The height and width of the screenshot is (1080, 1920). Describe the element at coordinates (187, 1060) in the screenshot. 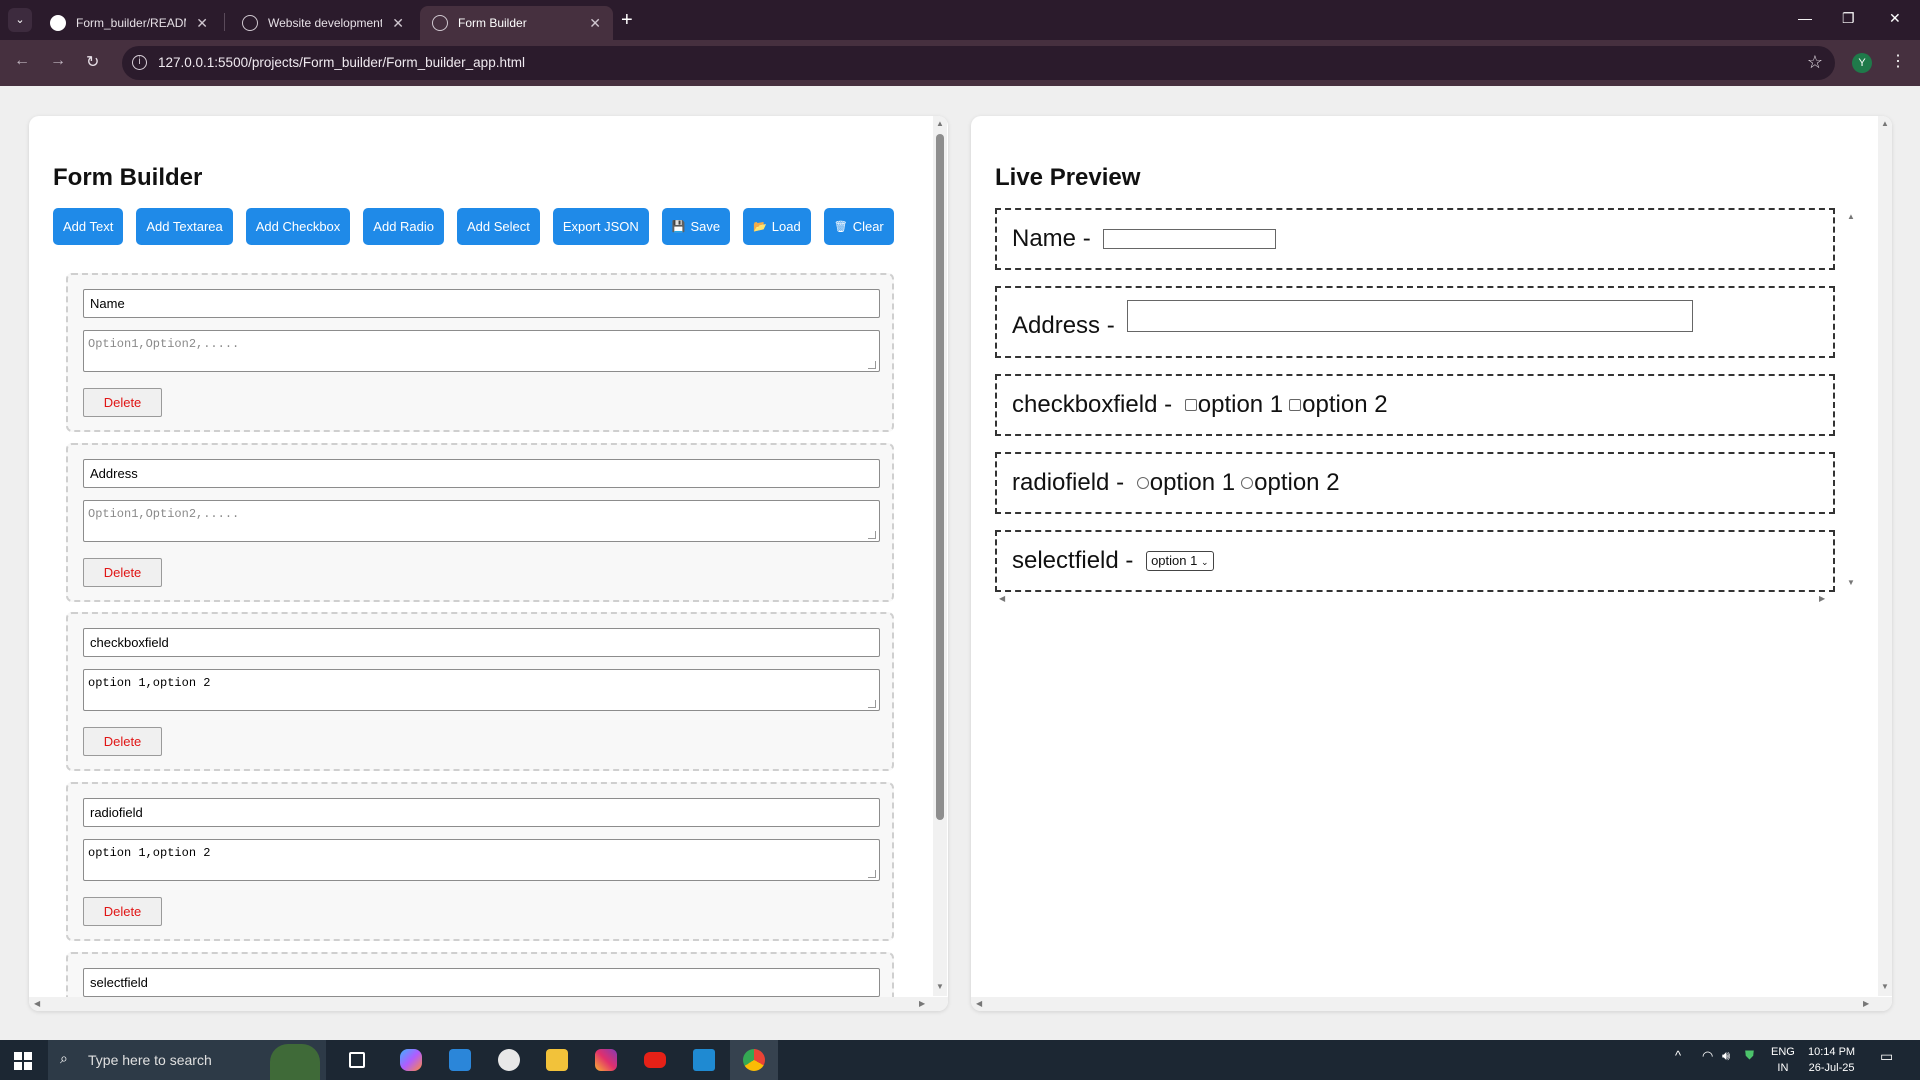

I see `taskbar-search-box: ⌕ Type here to search` at that location.